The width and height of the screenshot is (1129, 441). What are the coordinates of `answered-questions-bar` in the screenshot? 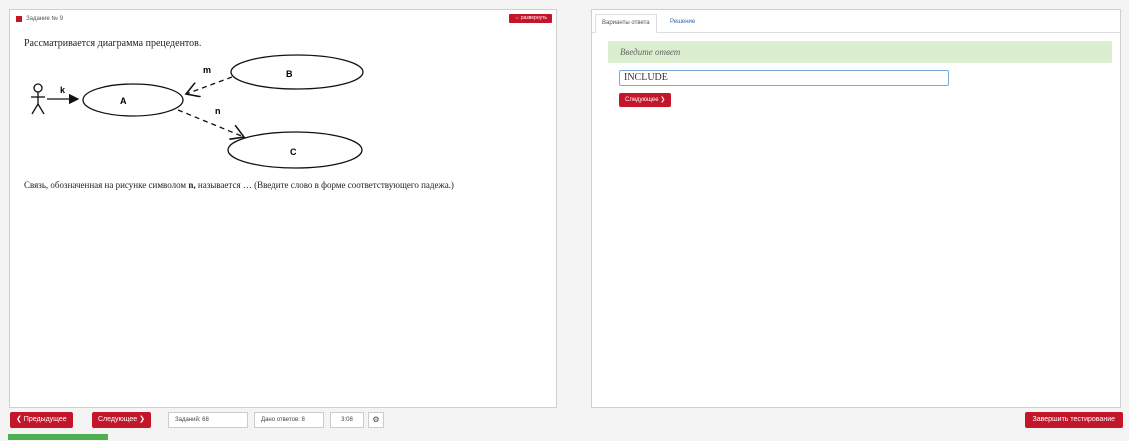 It's located at (58, 437).